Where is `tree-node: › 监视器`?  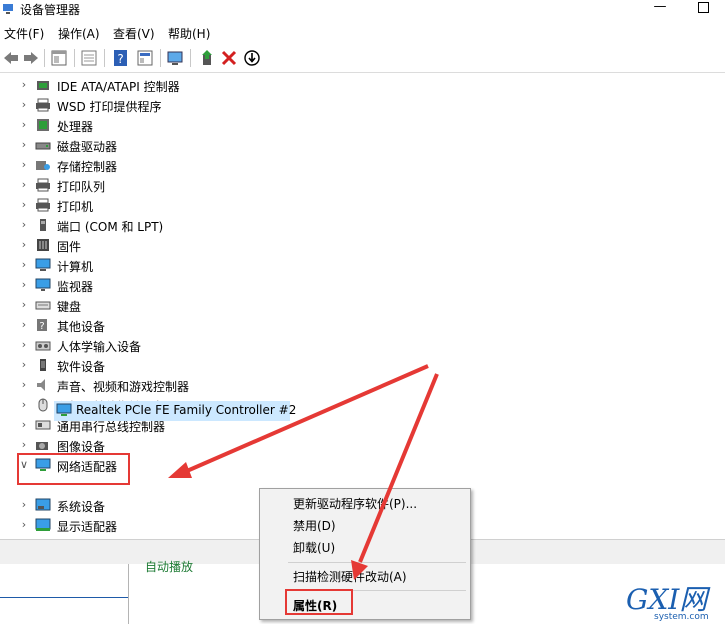 tree-node: › 监视器 is located at coordinates (280, 286).